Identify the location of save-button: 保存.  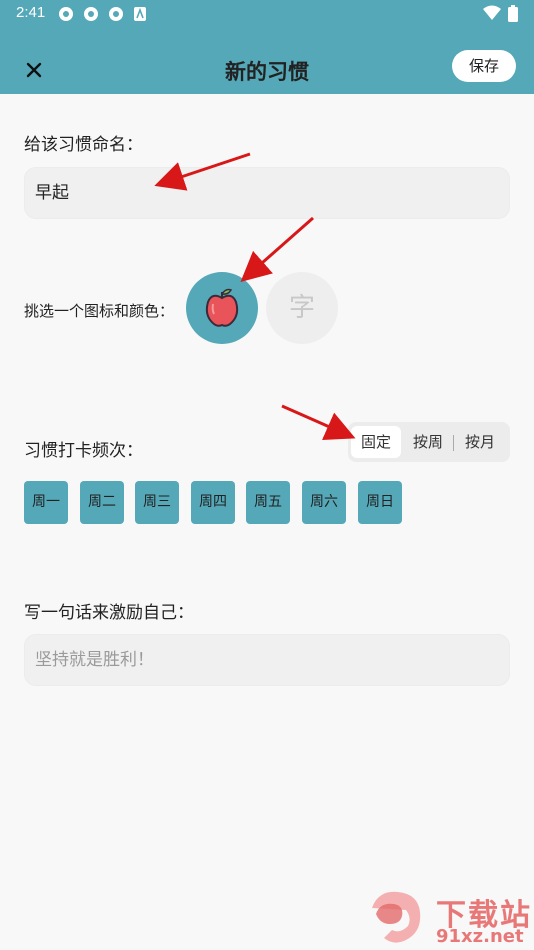
(484, 66).